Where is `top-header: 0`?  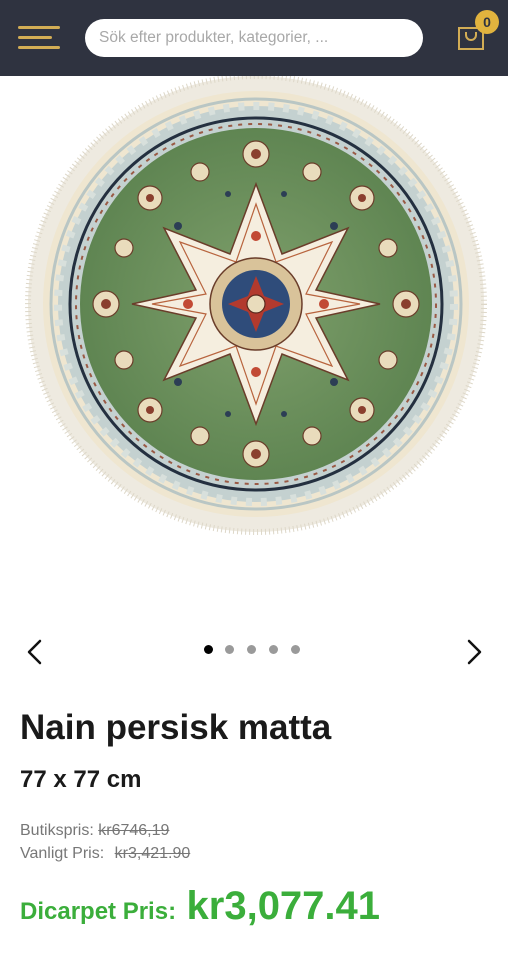 top-header: 0 is located at coordinates (254, 38).